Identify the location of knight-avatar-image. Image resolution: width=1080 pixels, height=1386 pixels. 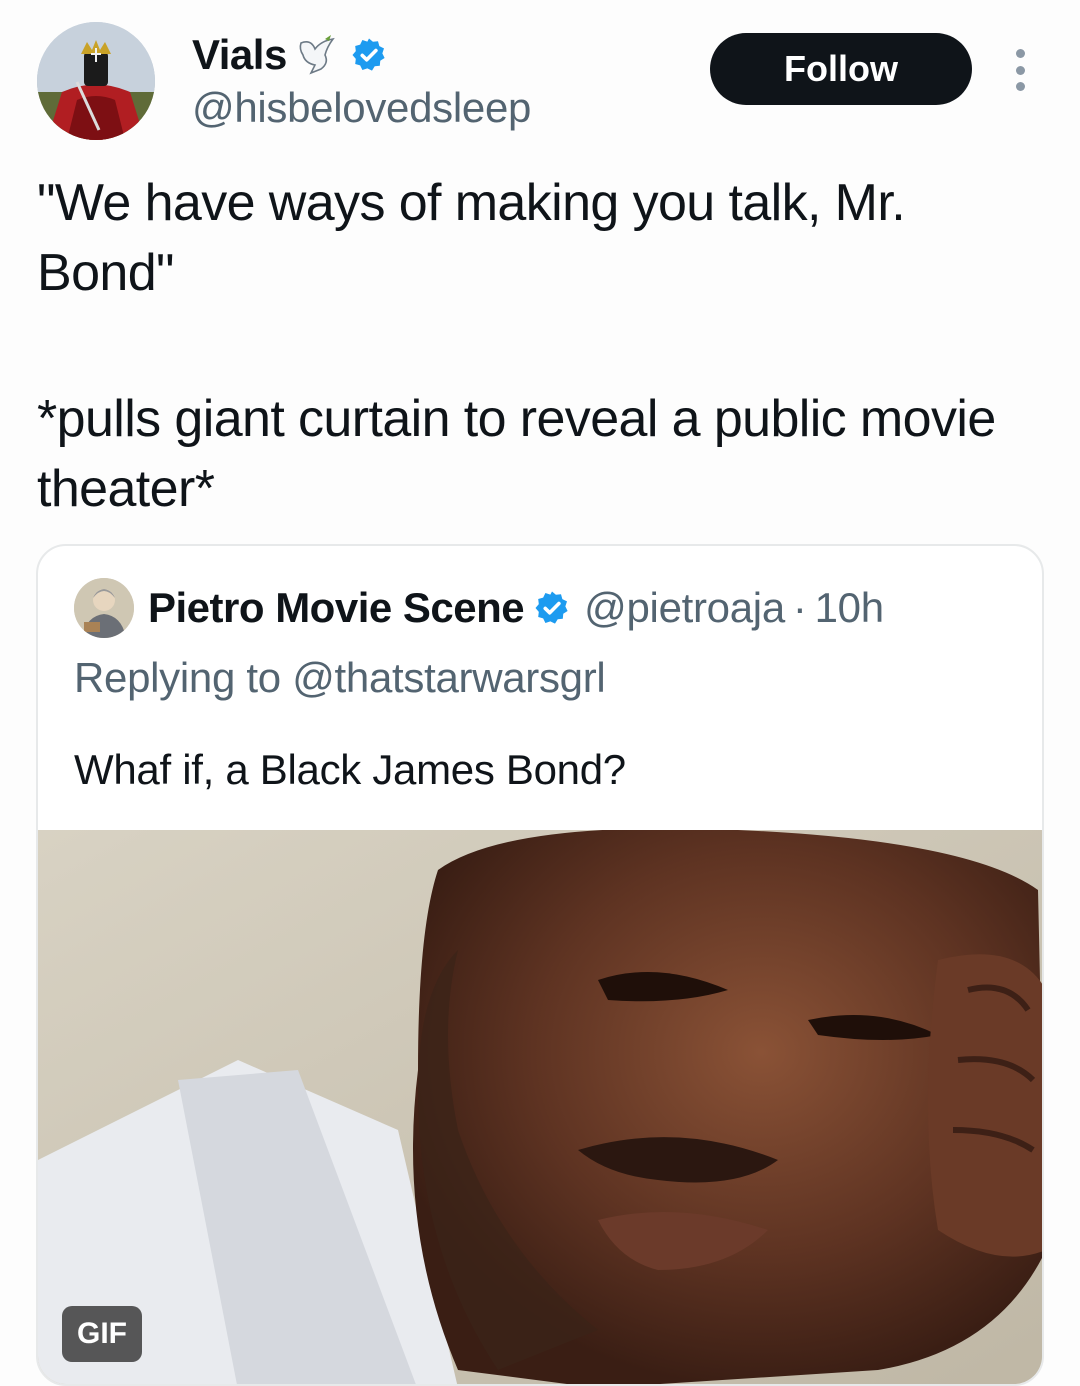
(96, 81).